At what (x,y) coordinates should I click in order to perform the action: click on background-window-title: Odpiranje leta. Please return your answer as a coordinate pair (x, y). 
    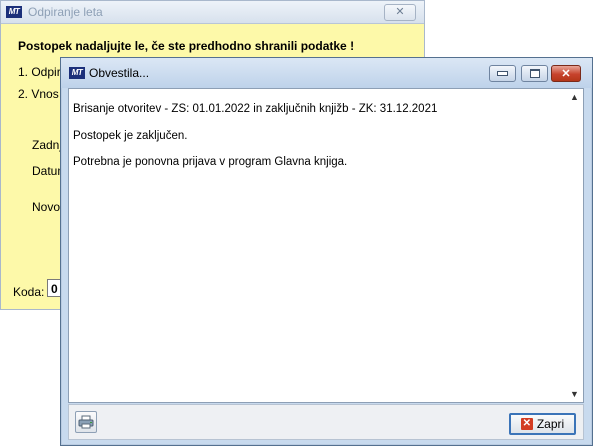
    Looking at the image, I should click on (65, 12).